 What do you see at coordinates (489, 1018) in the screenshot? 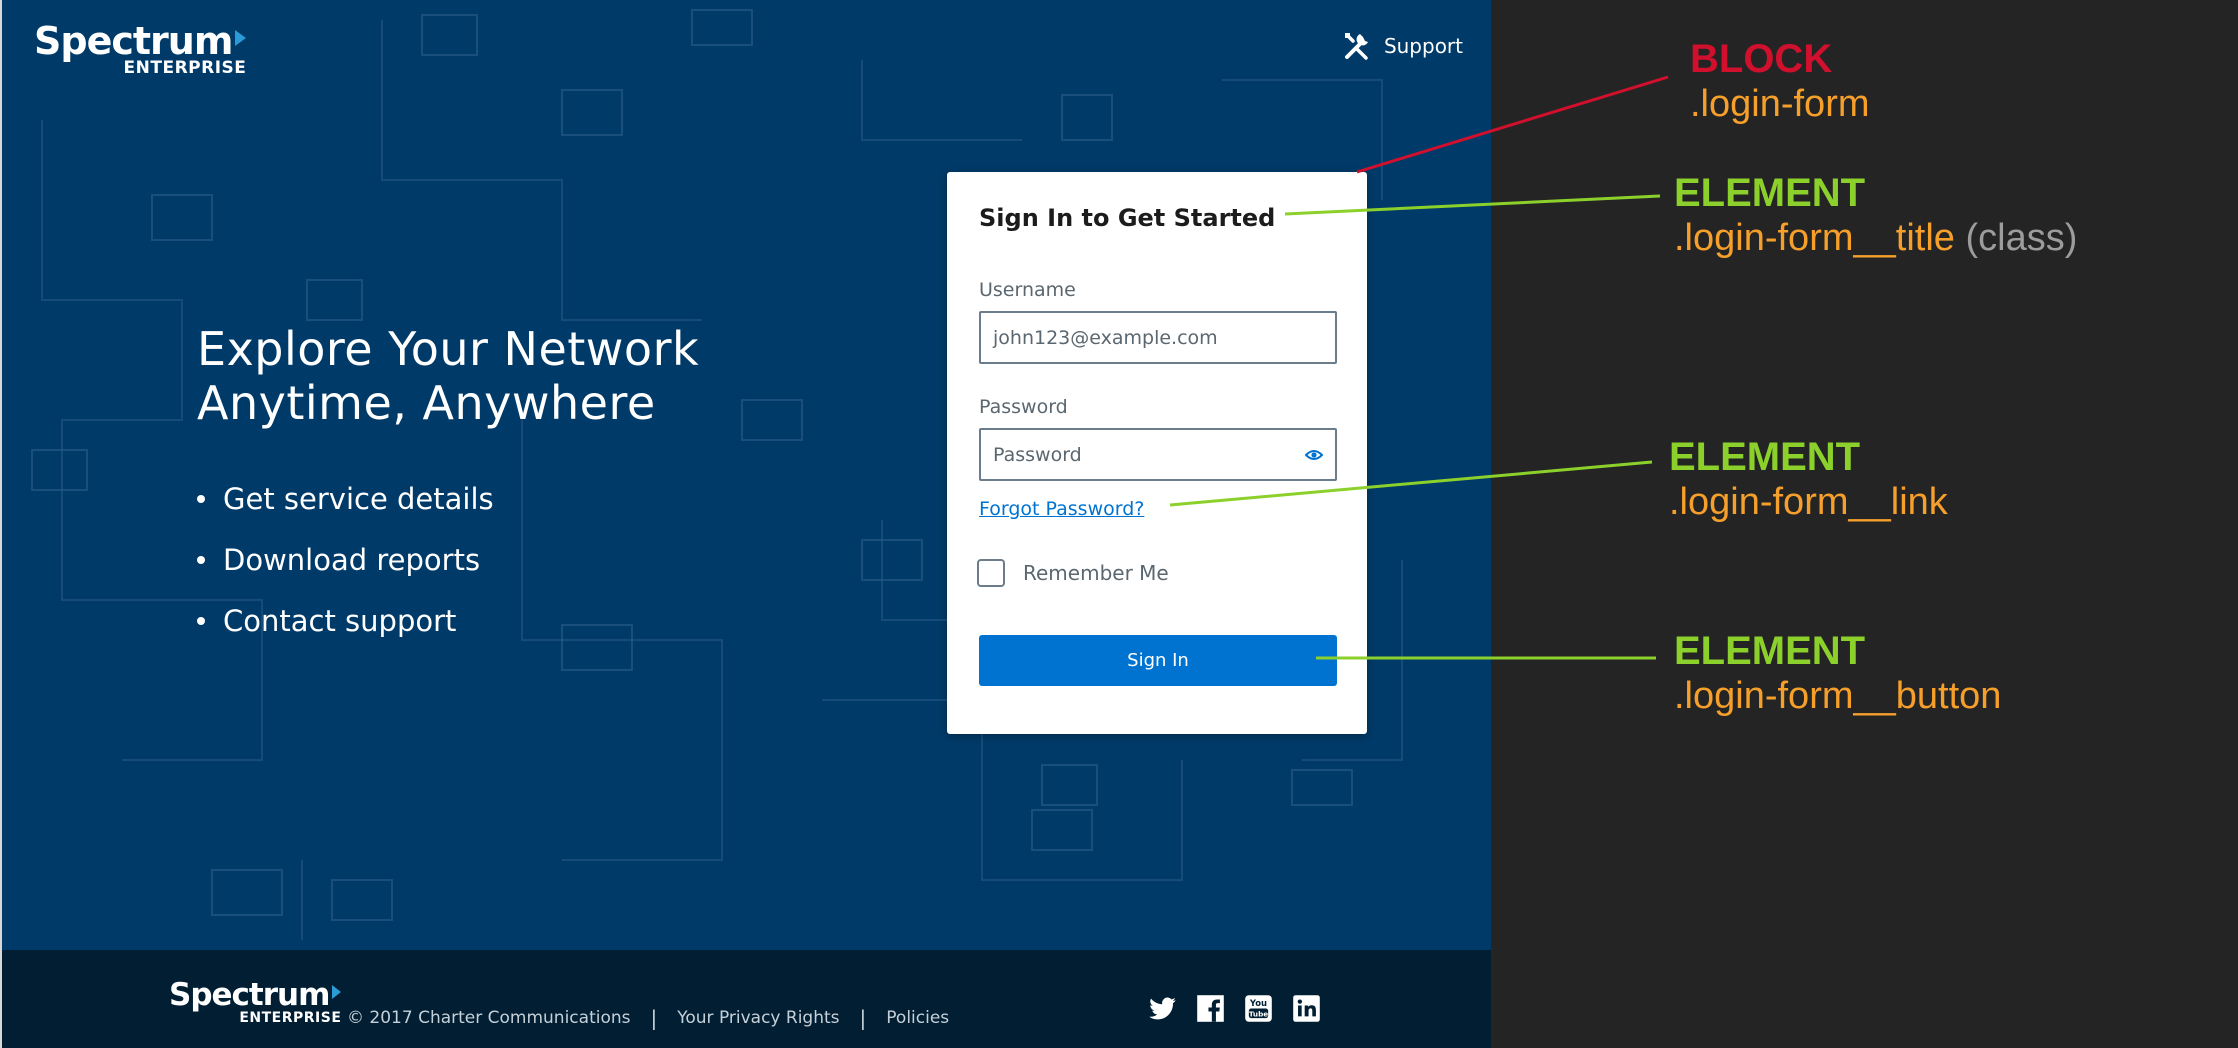
I see `copyright-text: © 2017 Charter Communications` at bounding box center [489, 1018].